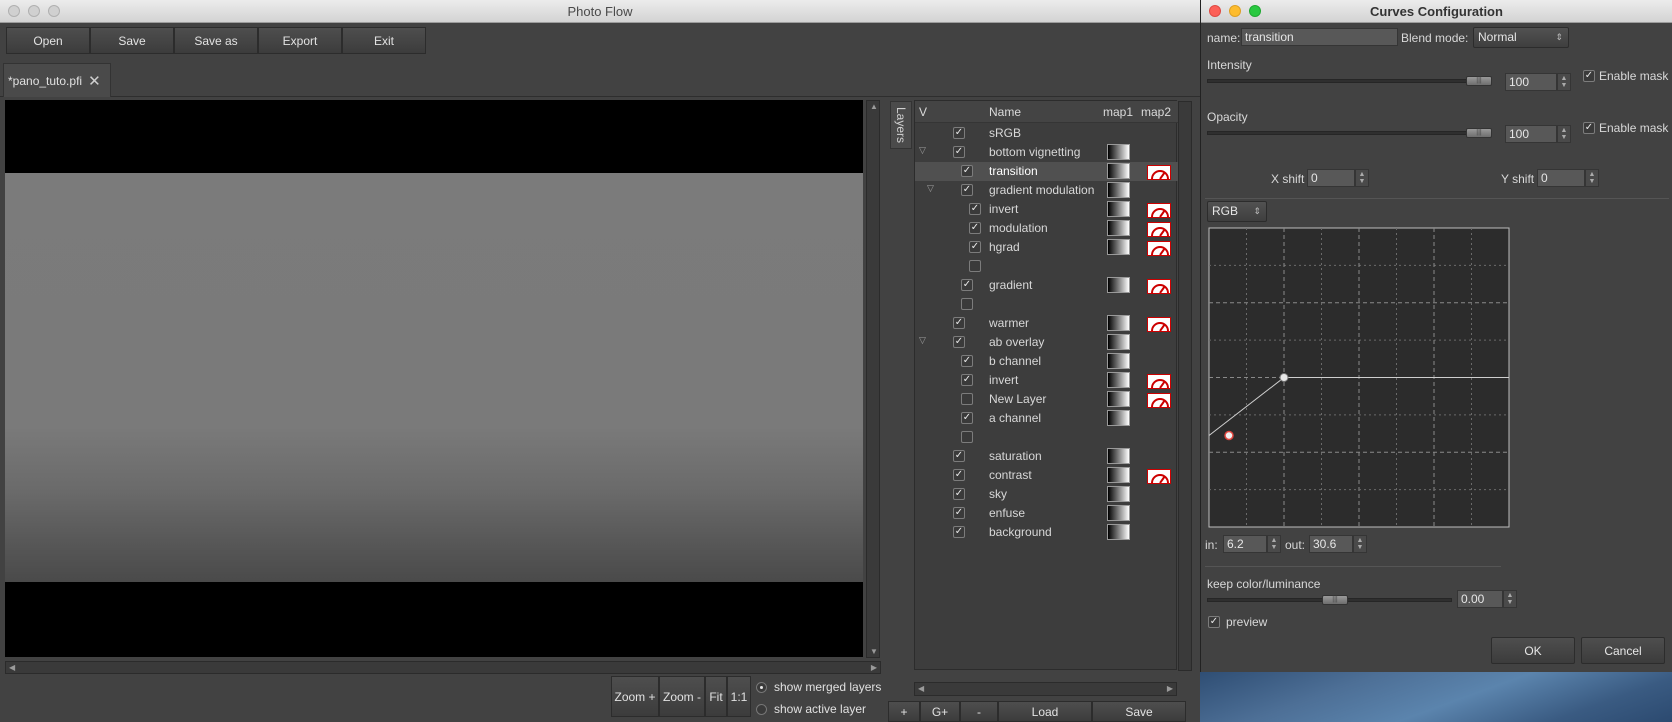 This screenshot has height=722, width=1672. I want to click on layers-scroll-right-icon: ▶, so click(1170, 688).